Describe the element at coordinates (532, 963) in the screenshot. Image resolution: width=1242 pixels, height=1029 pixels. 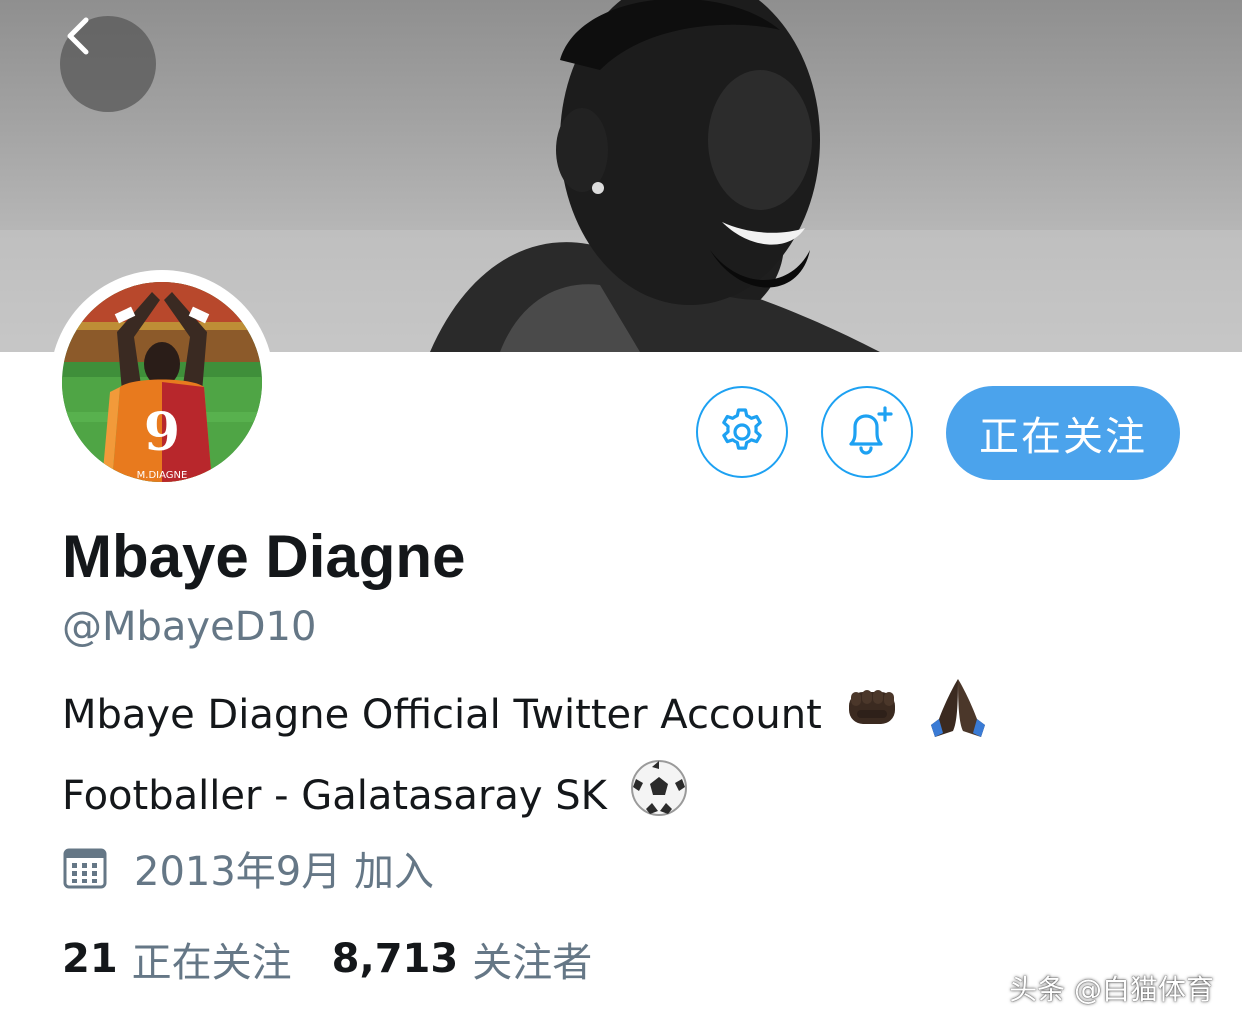
I see `followers-label: 关注者` at that location.